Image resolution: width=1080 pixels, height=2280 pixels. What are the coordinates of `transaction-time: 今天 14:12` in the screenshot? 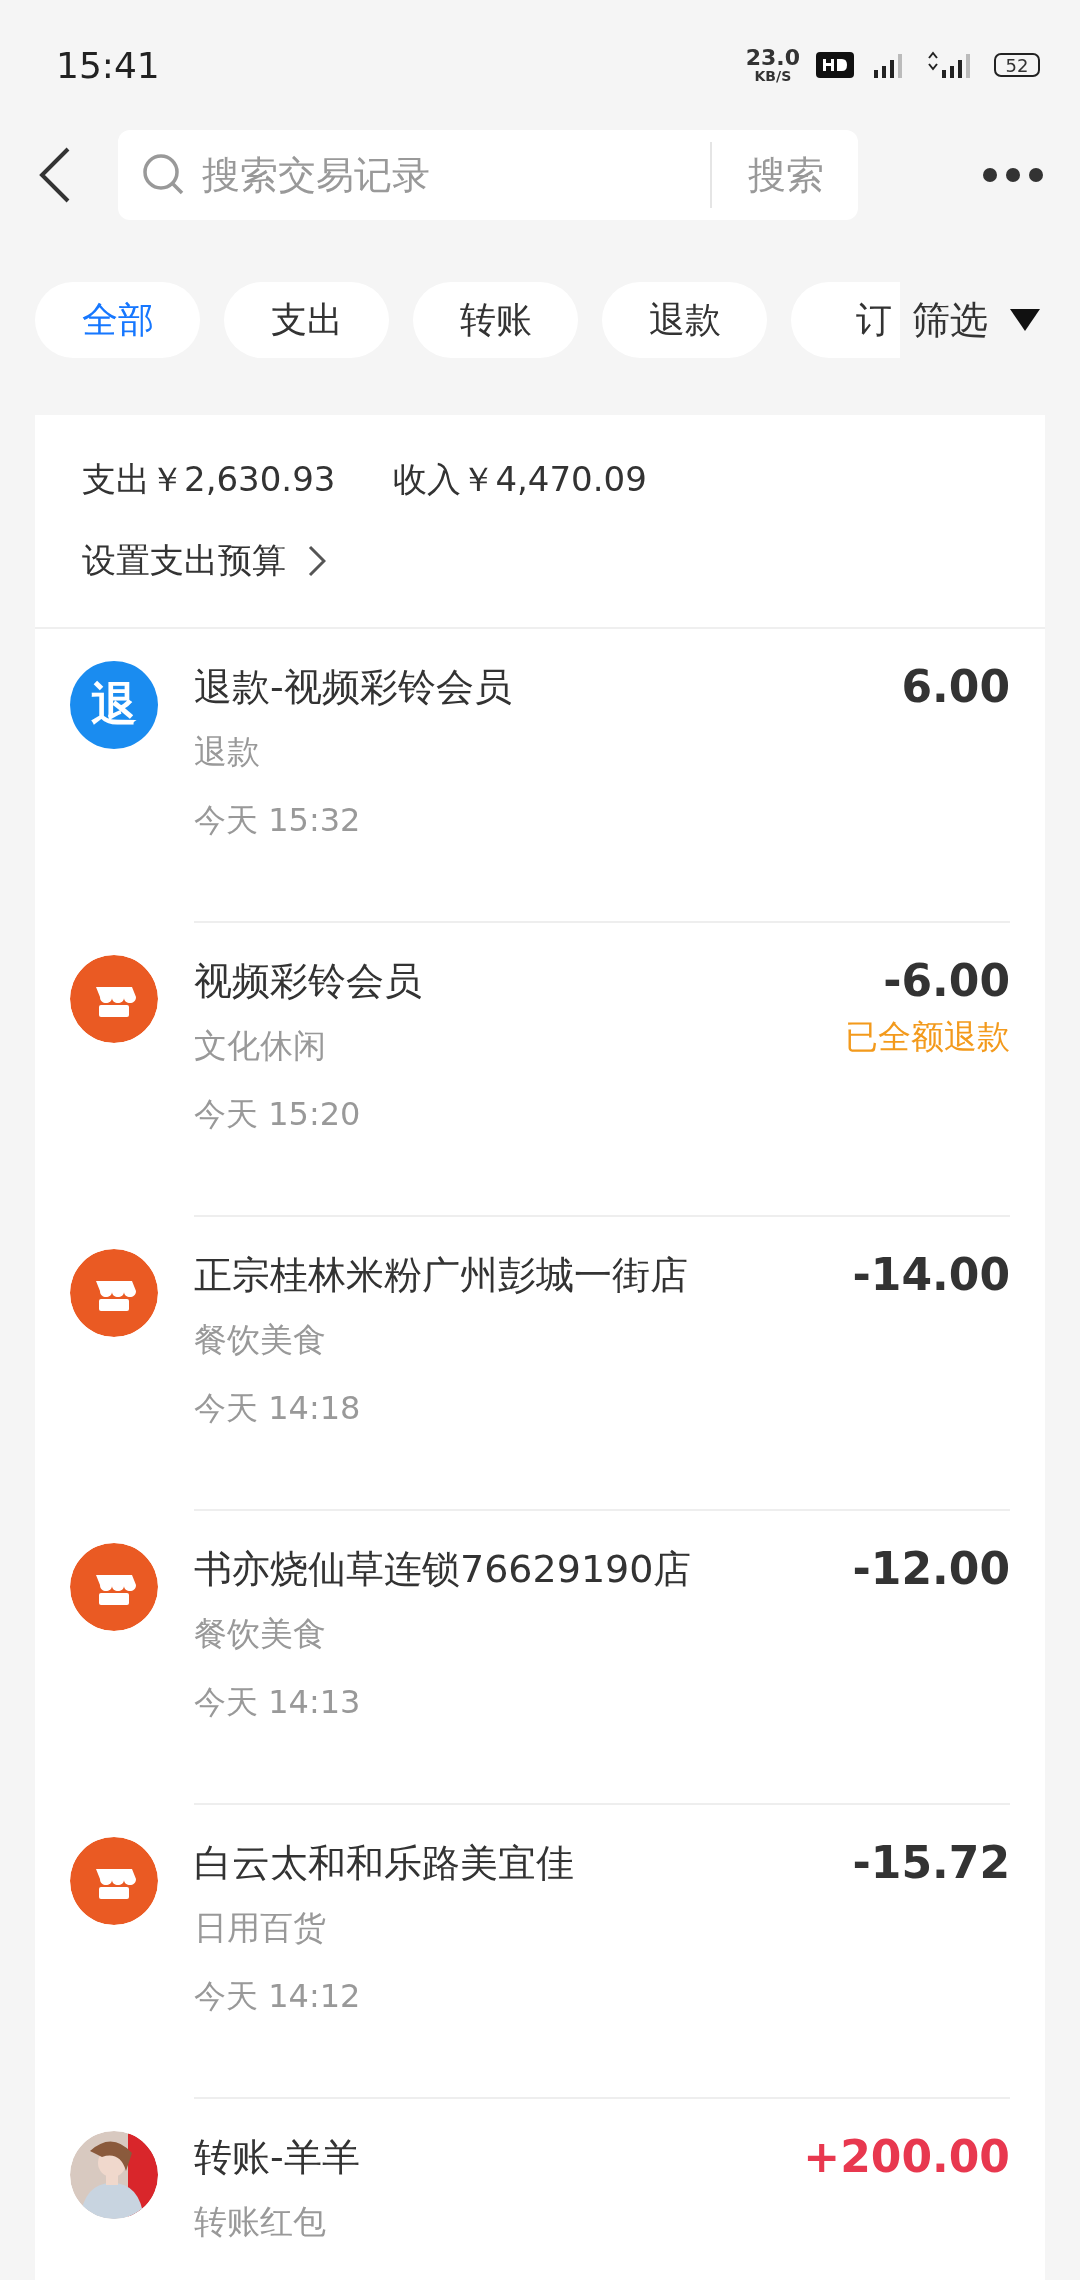 It's located at (278, 1996).